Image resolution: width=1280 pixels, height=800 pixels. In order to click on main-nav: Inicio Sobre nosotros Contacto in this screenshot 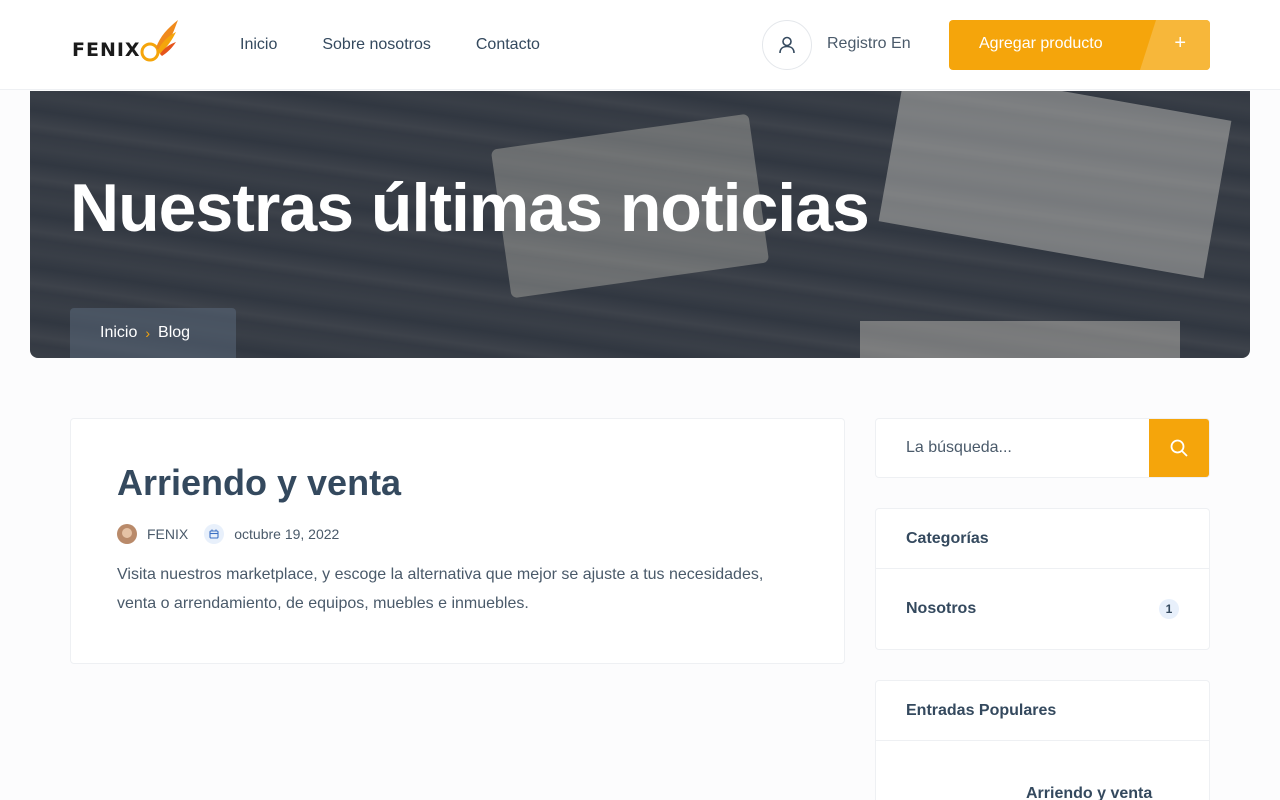, I will do `click(390, 45)`.